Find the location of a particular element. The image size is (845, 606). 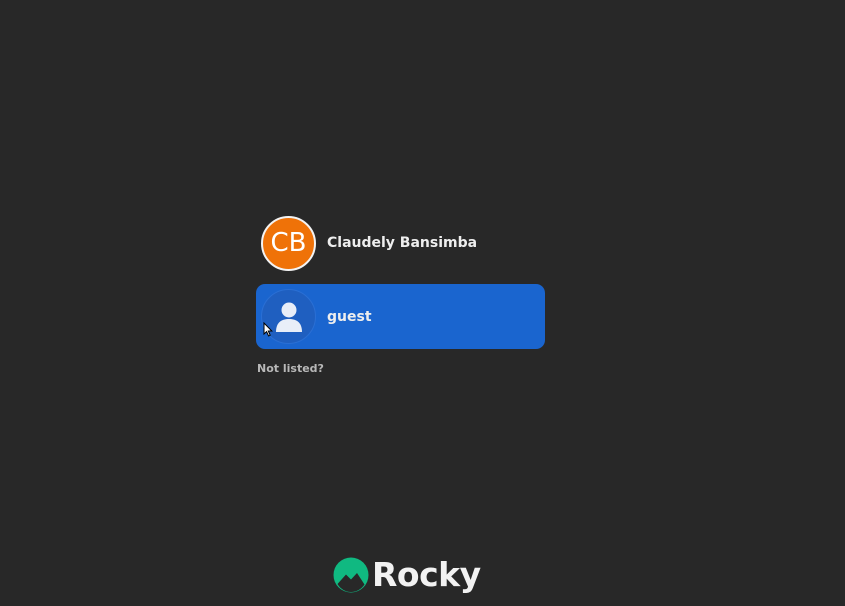

person-icon is located at coordinates (288, 317).